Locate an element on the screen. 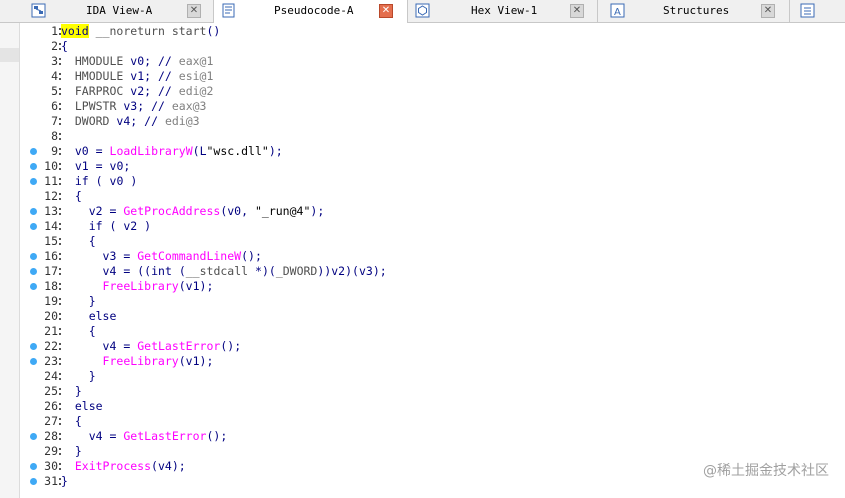 The image size is (845, 498). structures-icon: A is located at coordinates (617, 10).